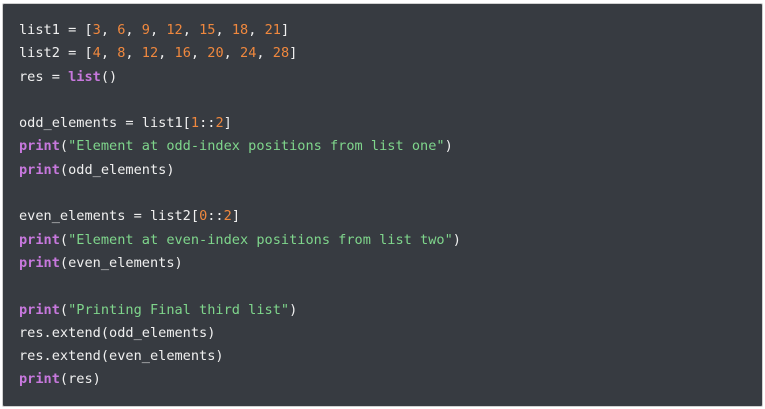 The width and height of the screenshot is (765, 409). What do you see at coordinates (109, 216) in the screenshot?
I see `code-text: even_elements = list2[` at bounding box center [109, 216].